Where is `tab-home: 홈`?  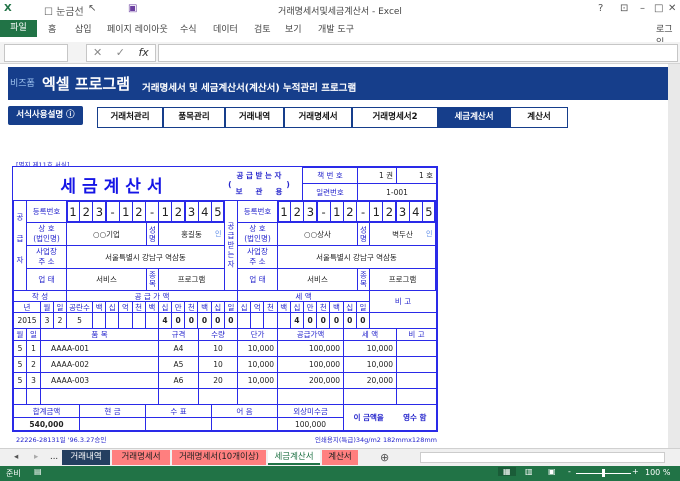
tab-home: 홈 is located at coordinates (52, 28).